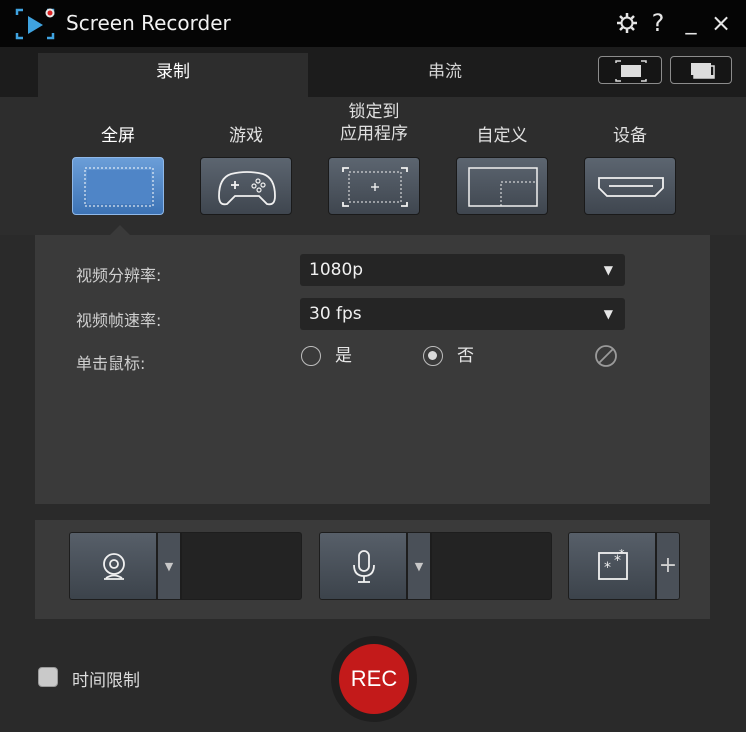 This screenshot has height=732, width=746. What do you see at coordinates (118, 136) in the screenshot?
I see `mode-label: 全屏` at bounding box center [118, 136].